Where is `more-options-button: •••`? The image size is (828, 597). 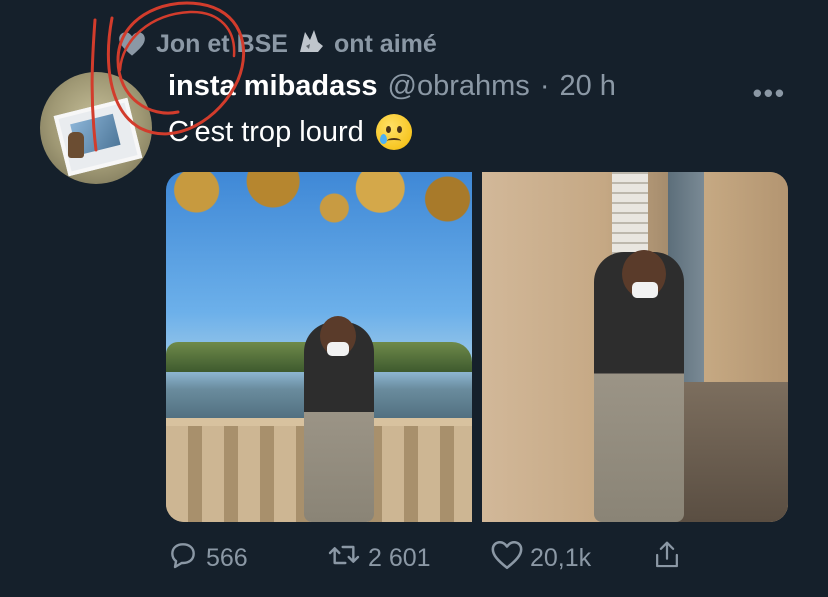
more-options-button: ••• is located at coordinates (769, 93).